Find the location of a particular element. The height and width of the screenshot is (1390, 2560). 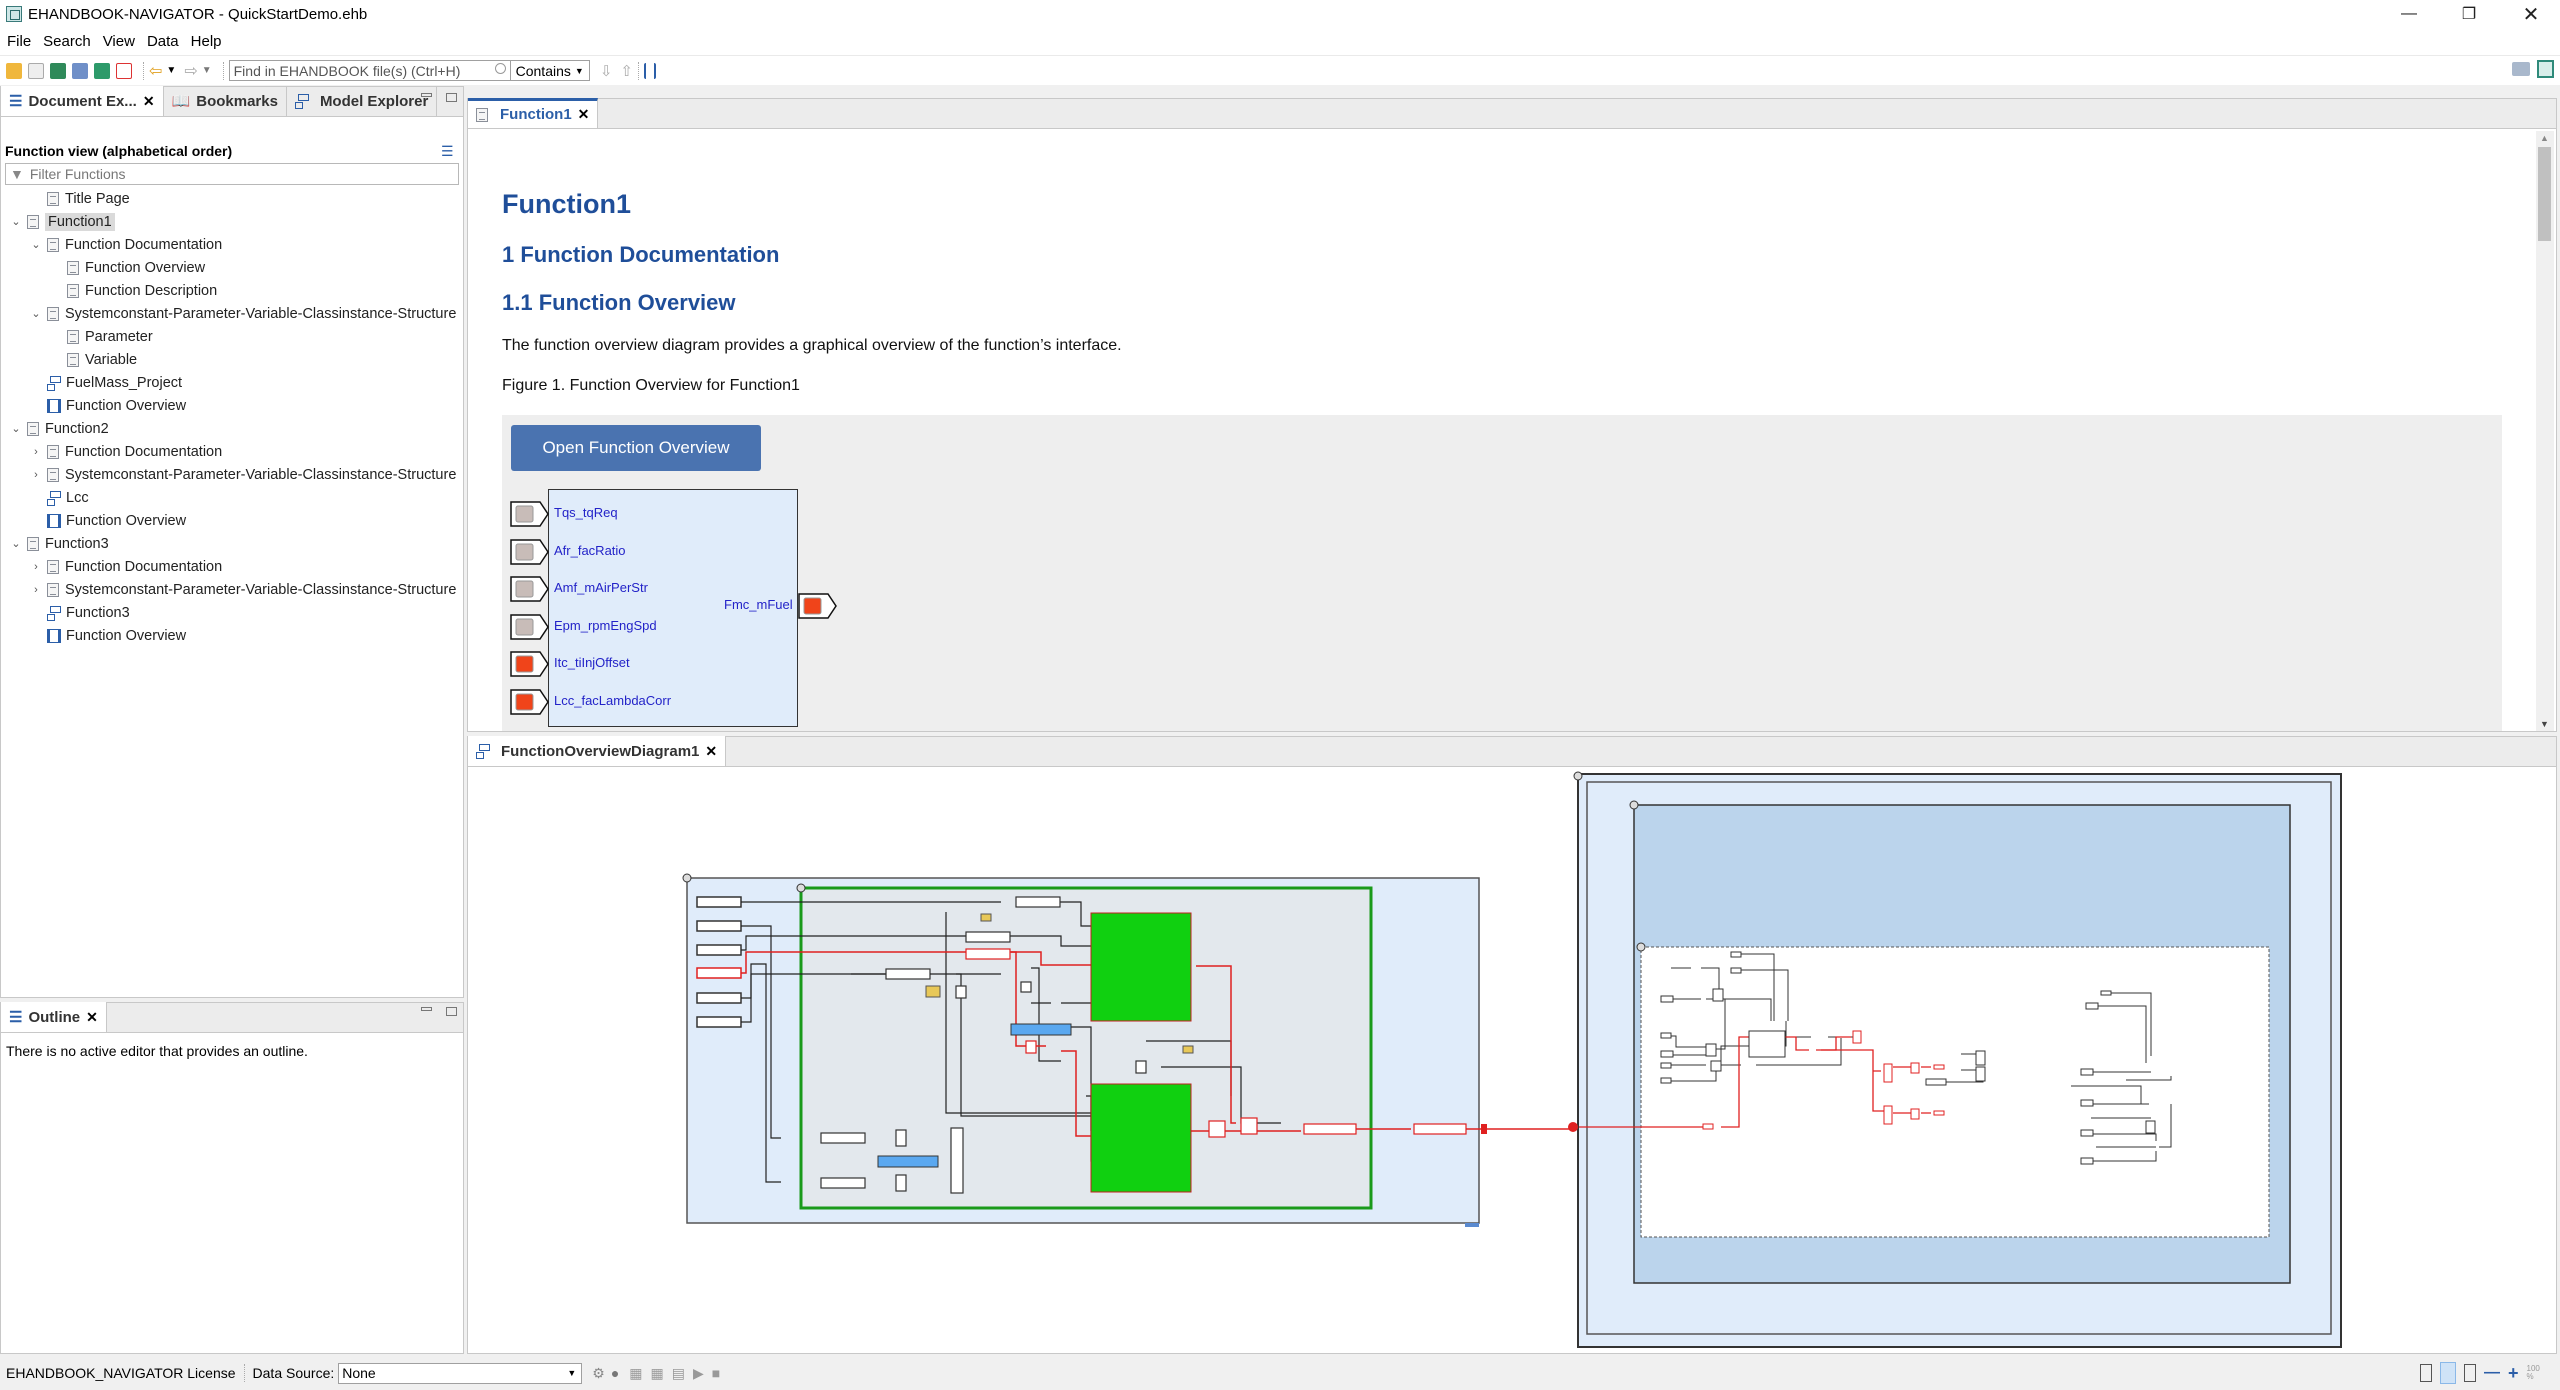

tab-model-explorer: Model Explorer is located at coordinates (362, 101).